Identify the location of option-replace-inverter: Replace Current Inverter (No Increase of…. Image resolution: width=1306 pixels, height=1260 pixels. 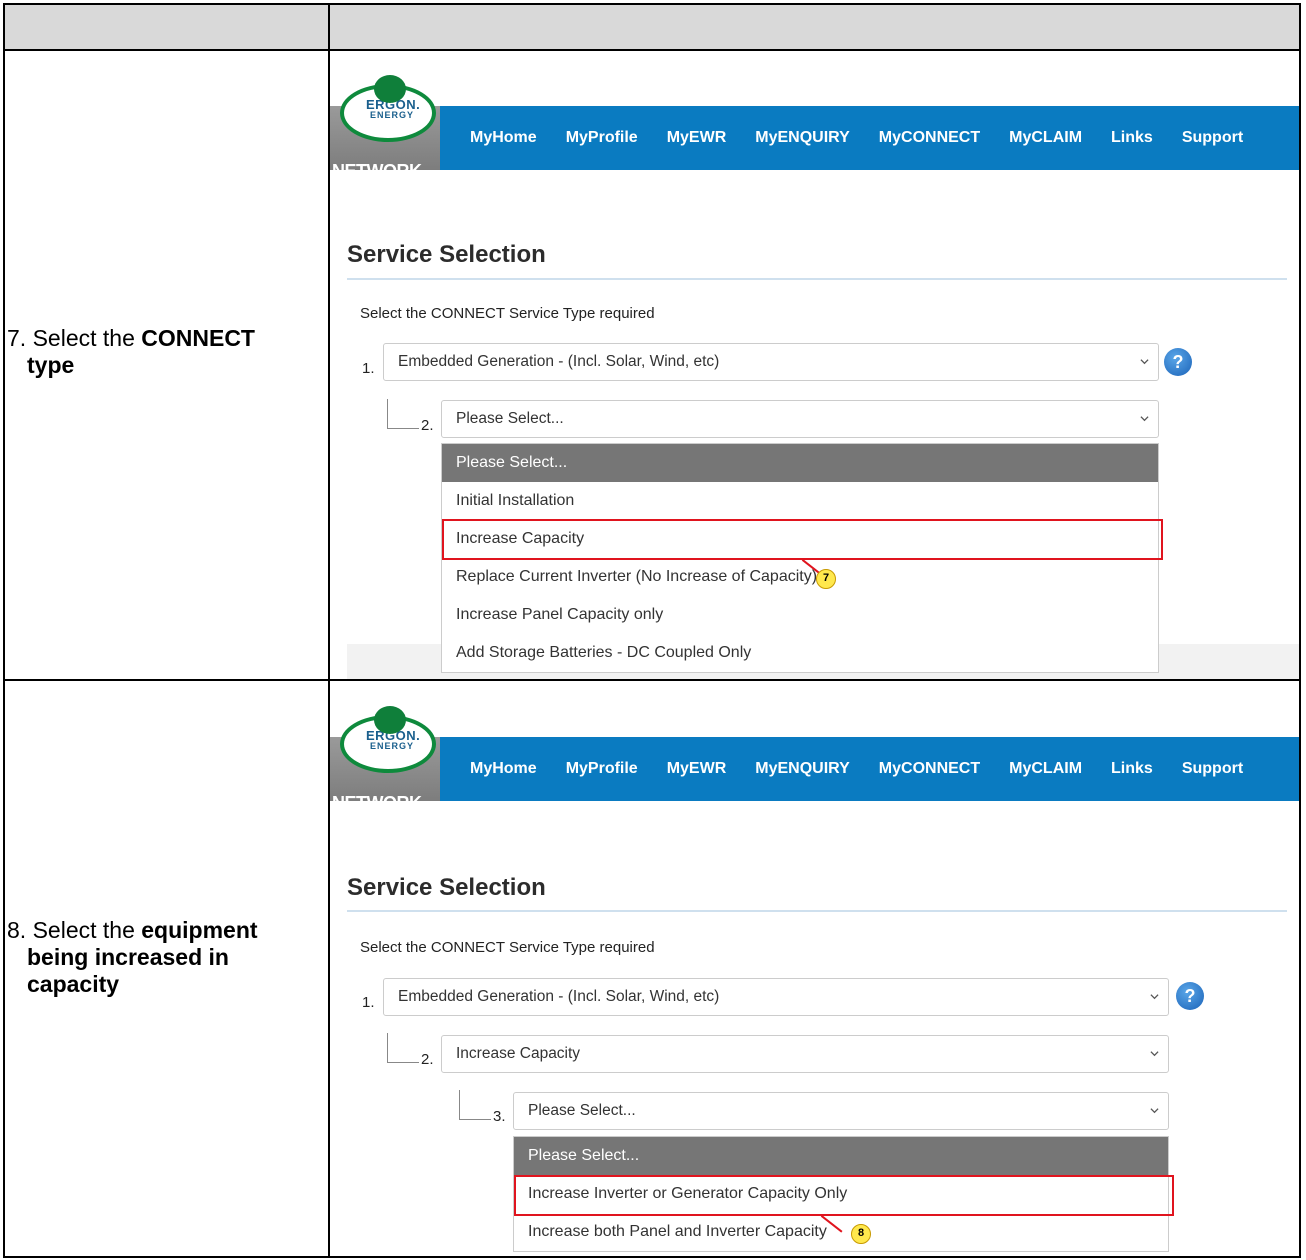
(800, 577).